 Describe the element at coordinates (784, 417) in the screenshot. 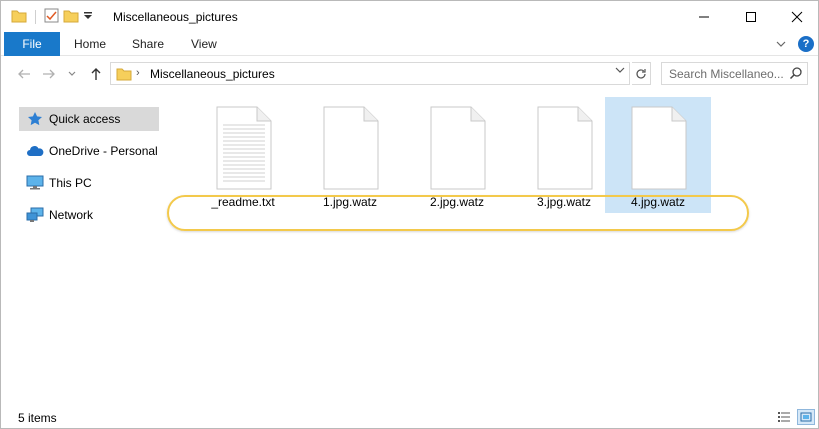

I see `details-view-icon` at that location.